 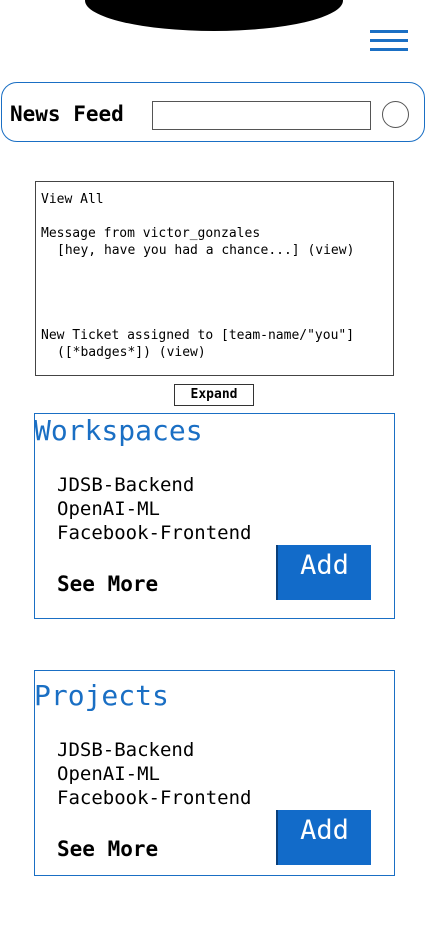 What do you see at coordinates (154, 533) in the screenshot?
I see `workspace-item: Facebook-Frontend` at bounding box center [154, 533].